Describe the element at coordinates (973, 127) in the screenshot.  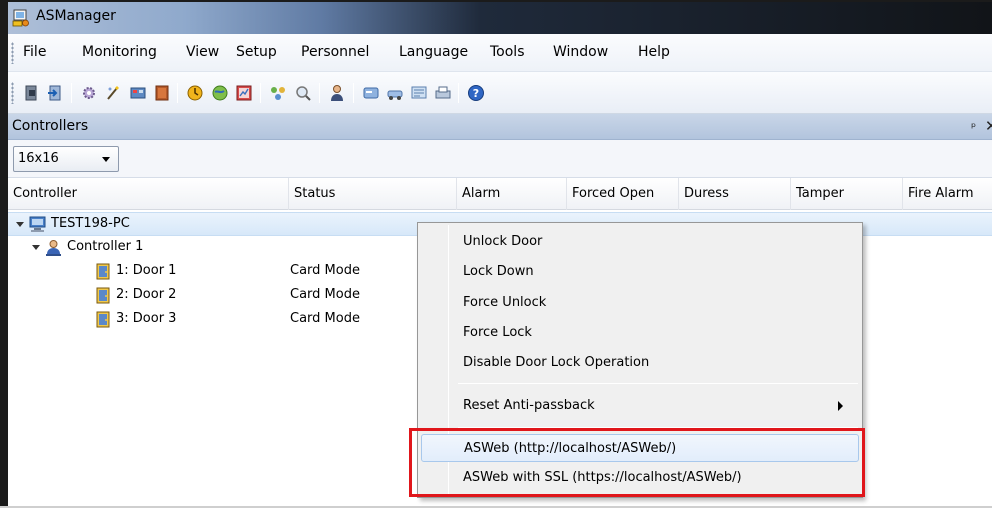
I see `pin-icon: ᵖ` at that location.